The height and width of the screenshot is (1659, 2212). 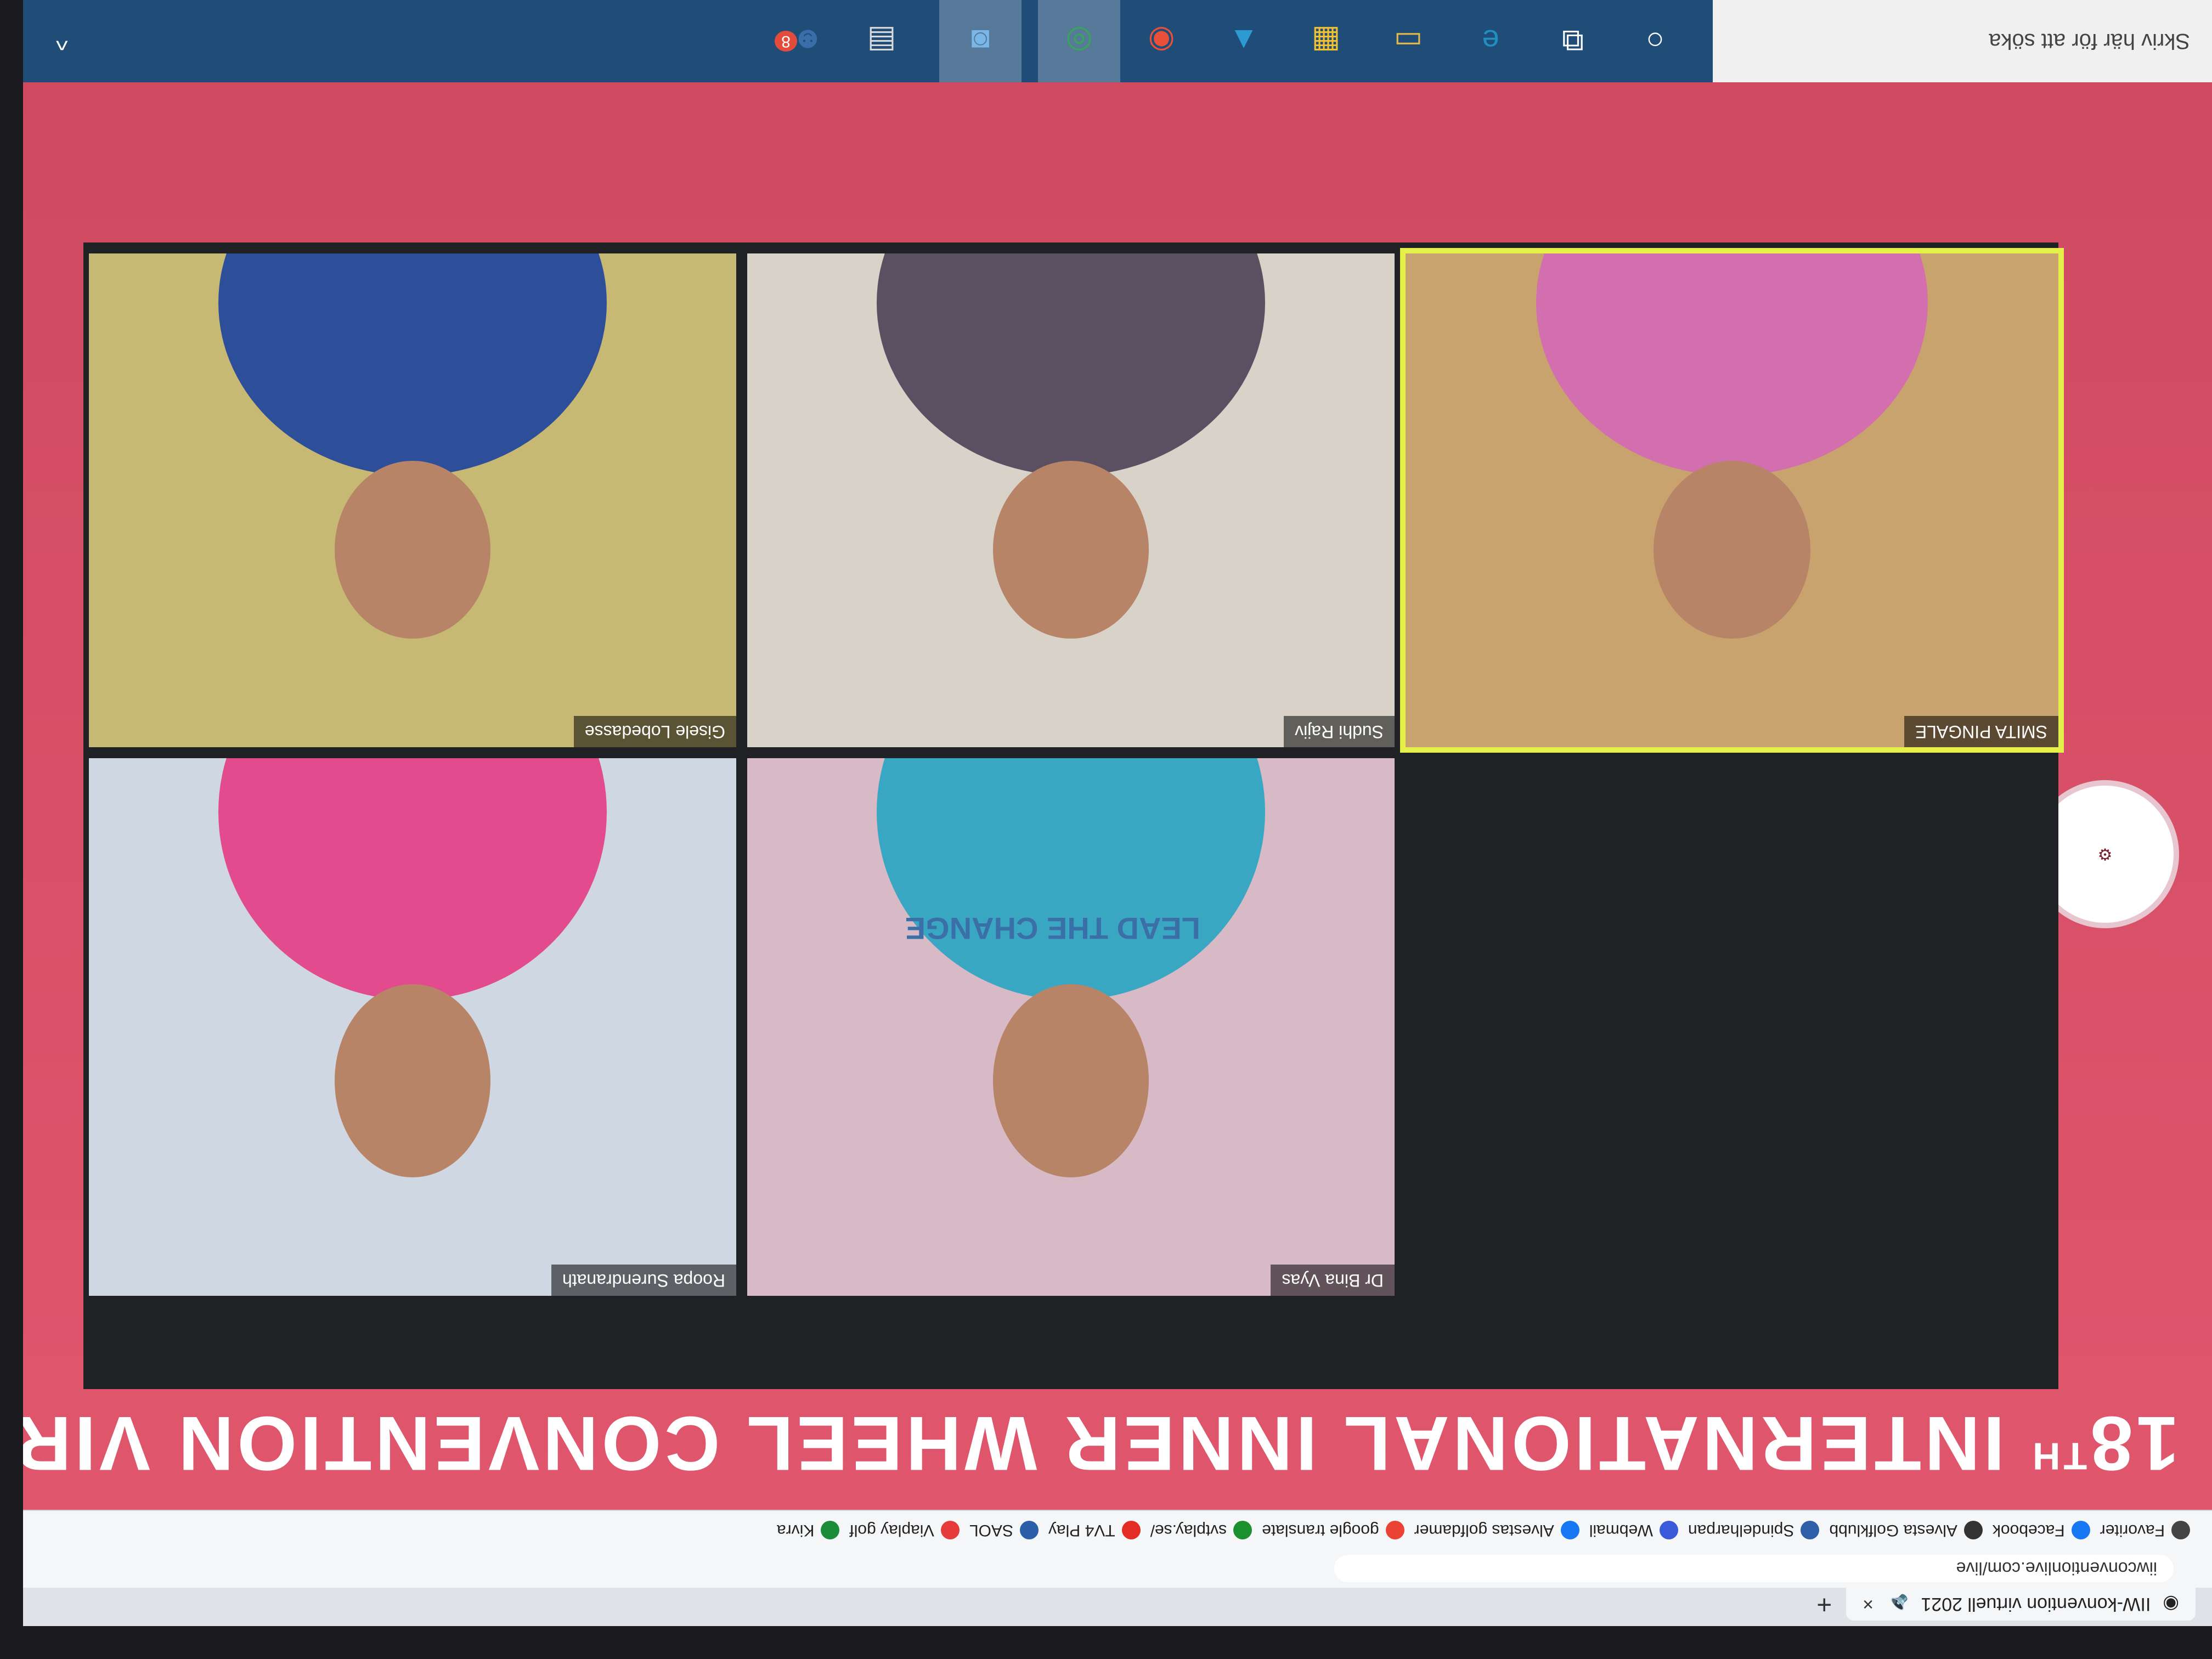 I want to click on notification-badge: 8, so click(x=786, y=41).